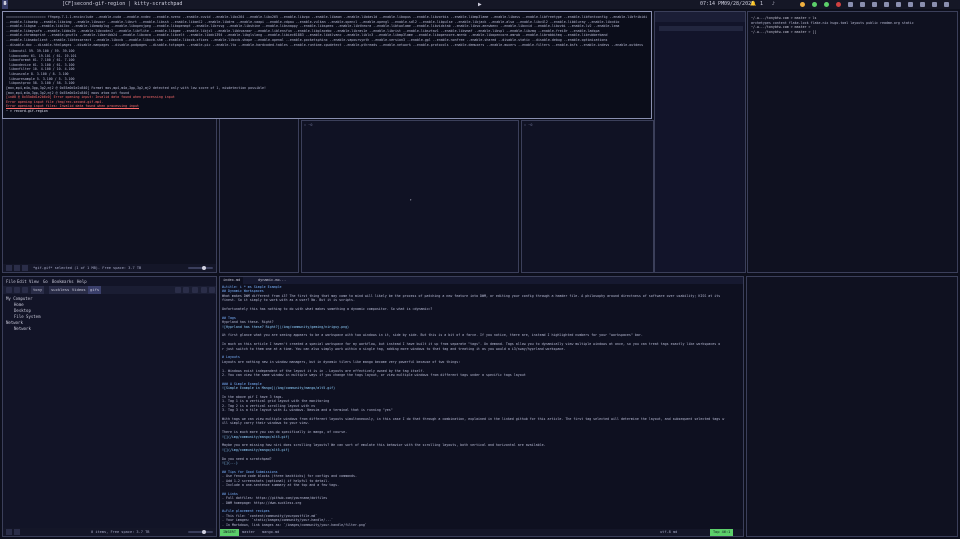  Describe the element at coordinates (27, 111) in the screenshot. I see `shell-prompt: ~ > record-gif-region` at that location.